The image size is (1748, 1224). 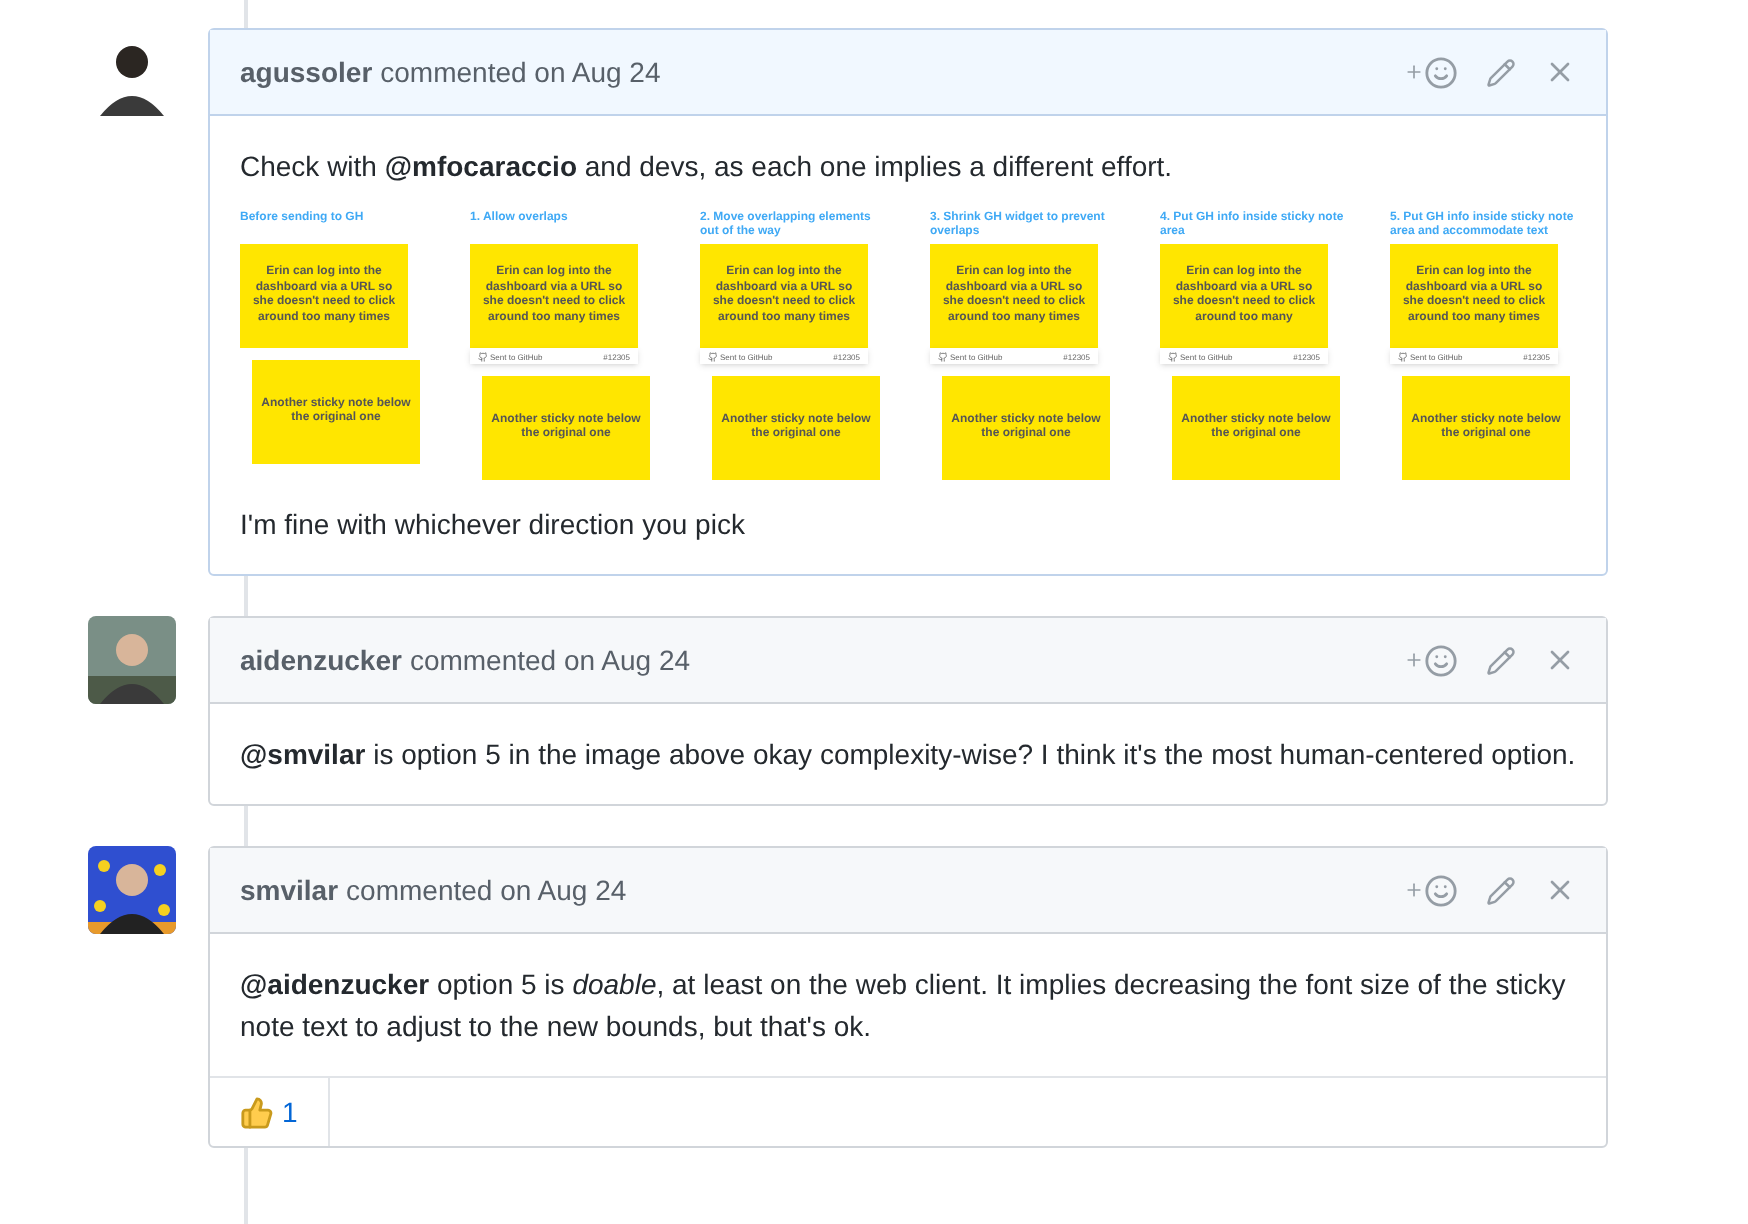 I want to click on comment-text: @aidenzucker option 5 is doable, at least on the web client. It implies decreasing the font size of the sticky note text to adjust to the new bounds, but that's ok., so click(x=904, y=1006).